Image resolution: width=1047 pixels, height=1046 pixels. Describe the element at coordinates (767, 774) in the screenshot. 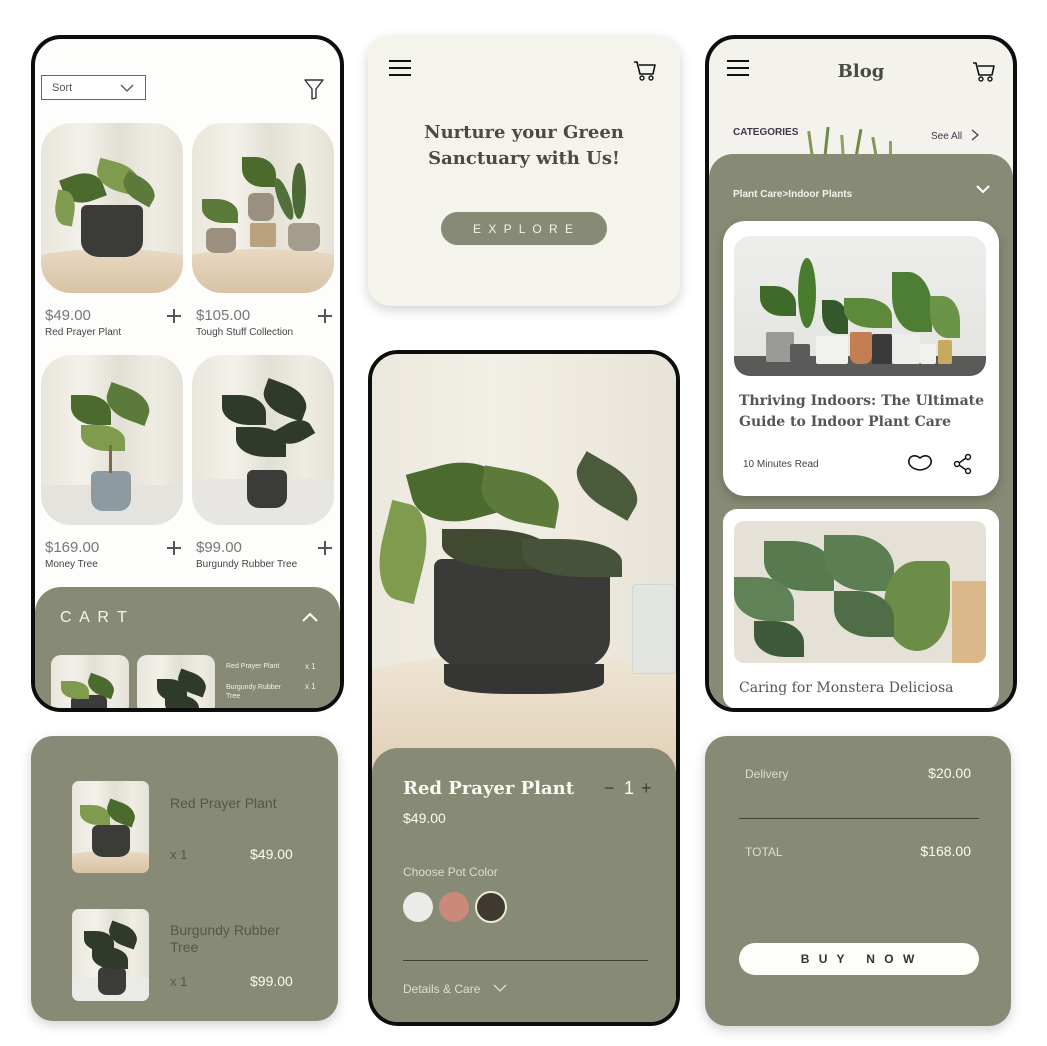

I see `delivery-label: Delivery` at that location.